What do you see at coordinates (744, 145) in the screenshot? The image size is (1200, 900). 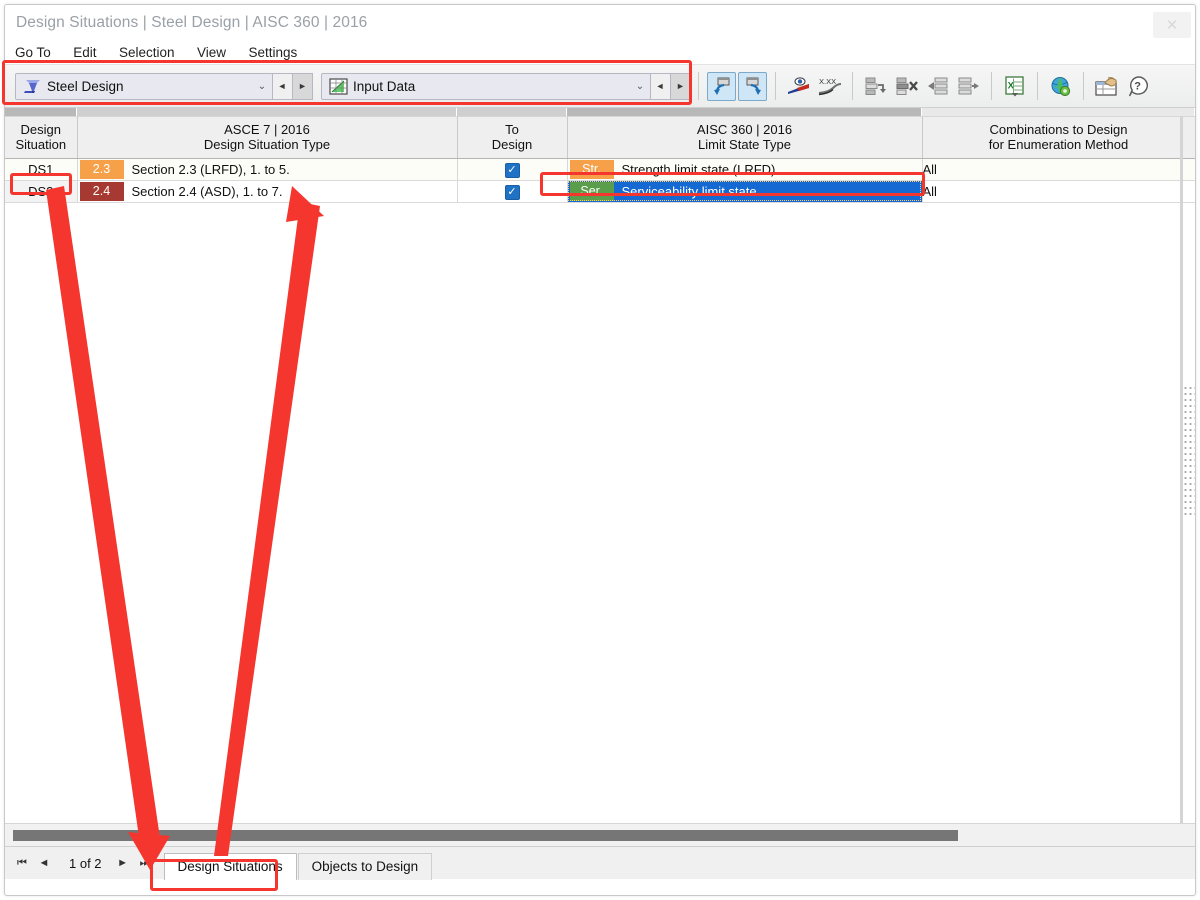 I see `header-line-2: Limit State Type` at bounding box center [744, 145].